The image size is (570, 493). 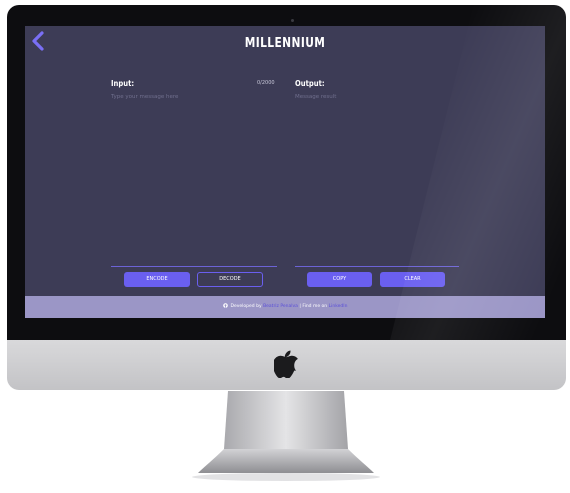 I want to click on apple-logo-icon, so click(x=286, y=364).